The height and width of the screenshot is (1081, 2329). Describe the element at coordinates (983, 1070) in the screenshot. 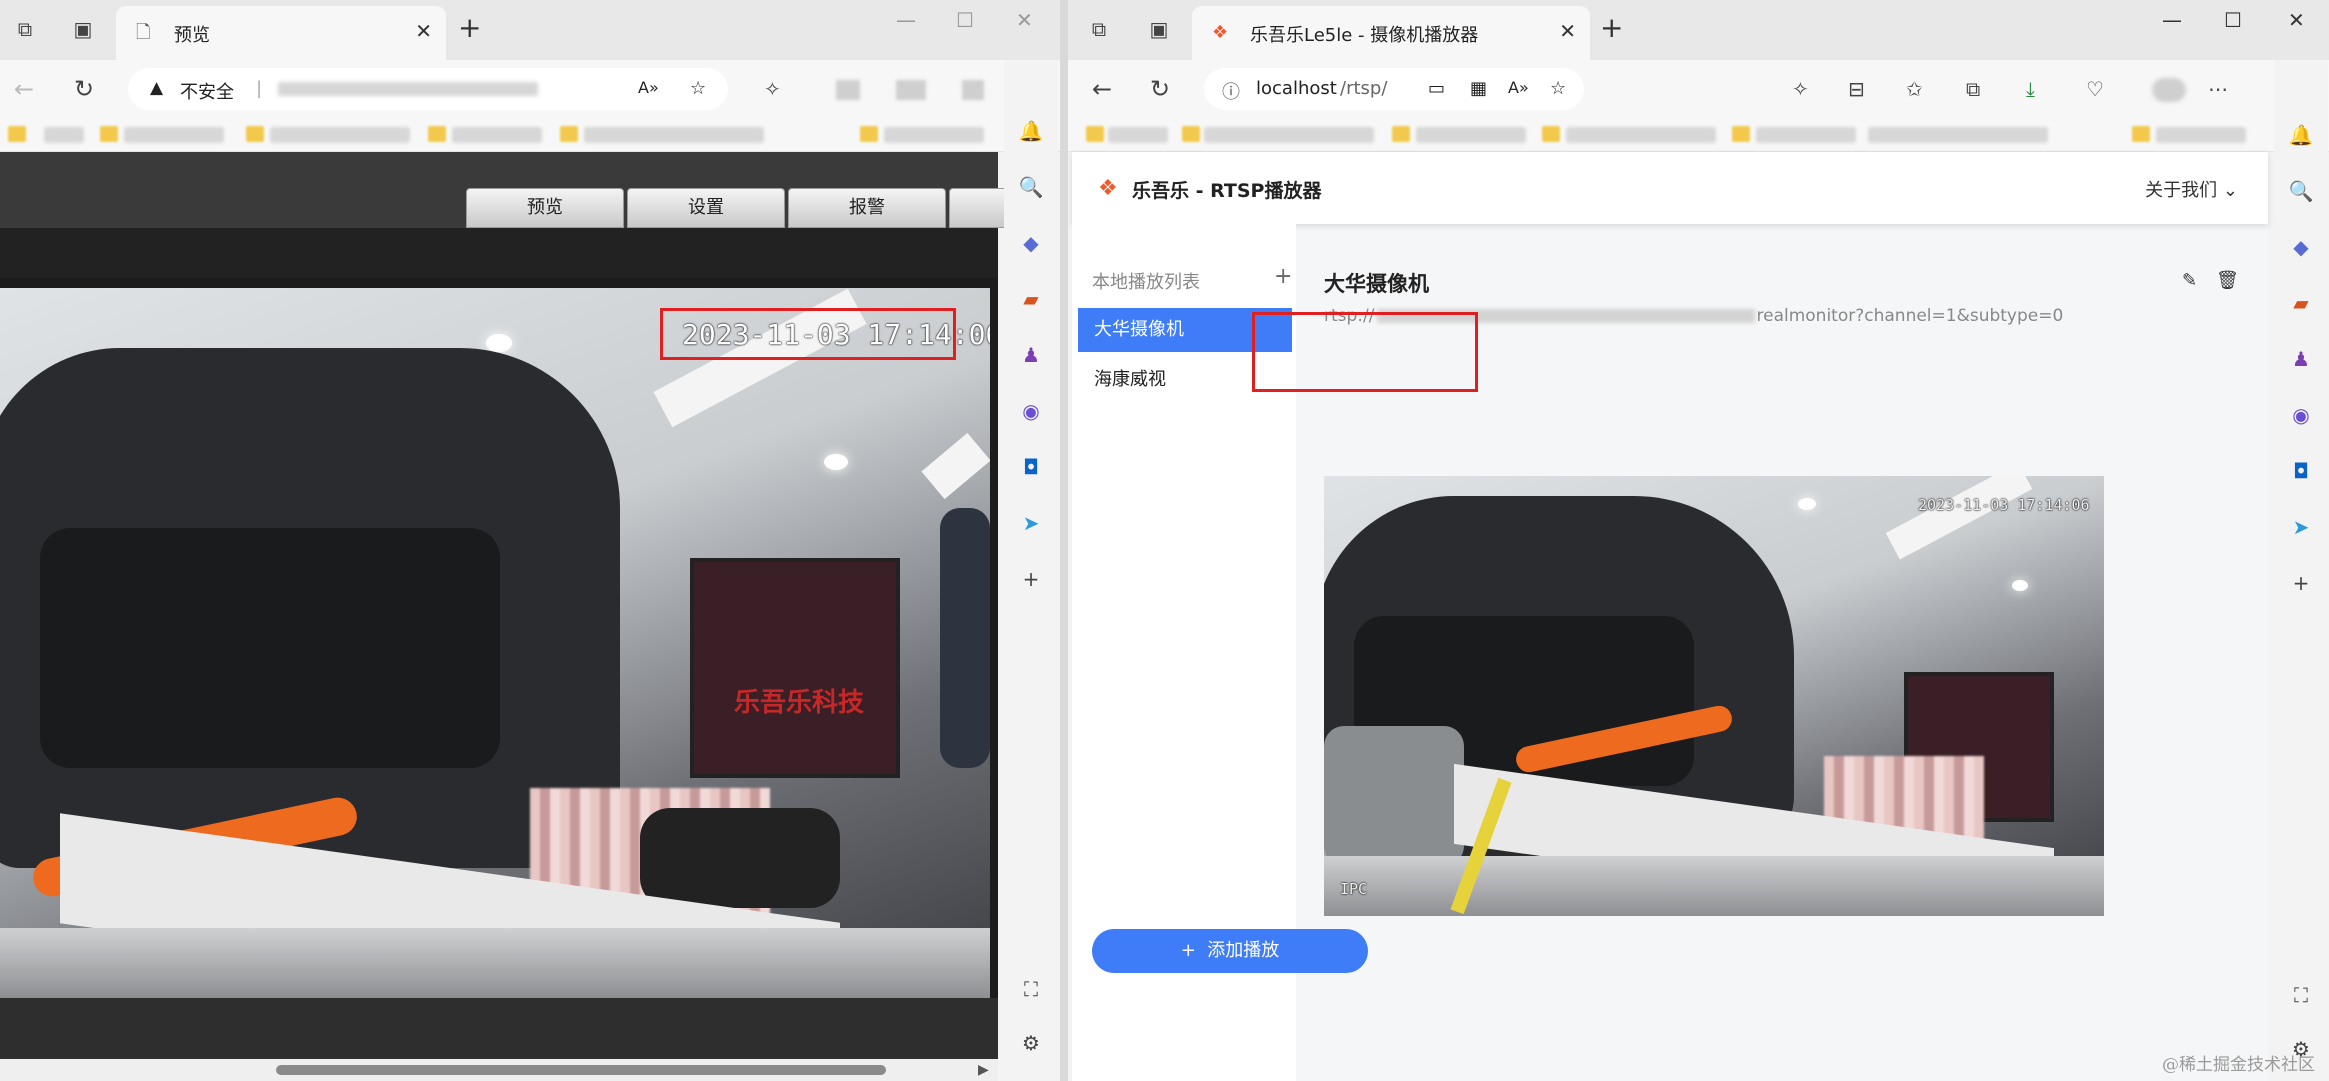

I see `scroll-right-arrow-icon: ▶` at that location.